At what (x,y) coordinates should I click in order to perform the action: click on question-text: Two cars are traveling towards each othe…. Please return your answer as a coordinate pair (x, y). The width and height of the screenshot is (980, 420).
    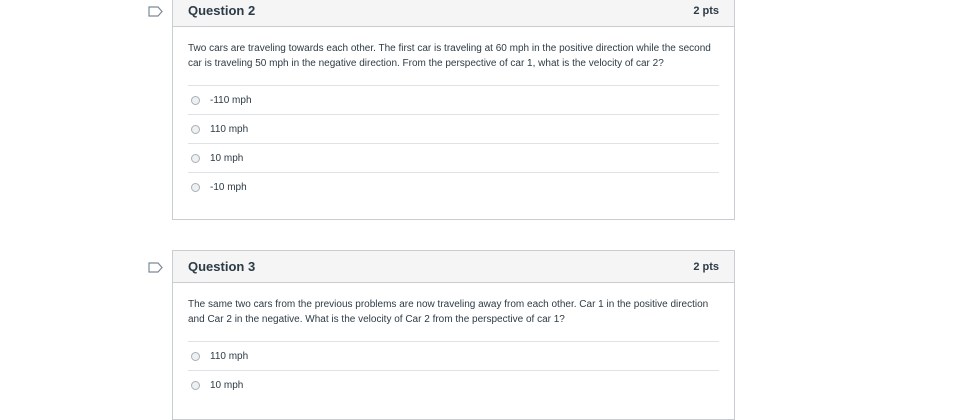
    Looking at the image, I should click on (449, 56).